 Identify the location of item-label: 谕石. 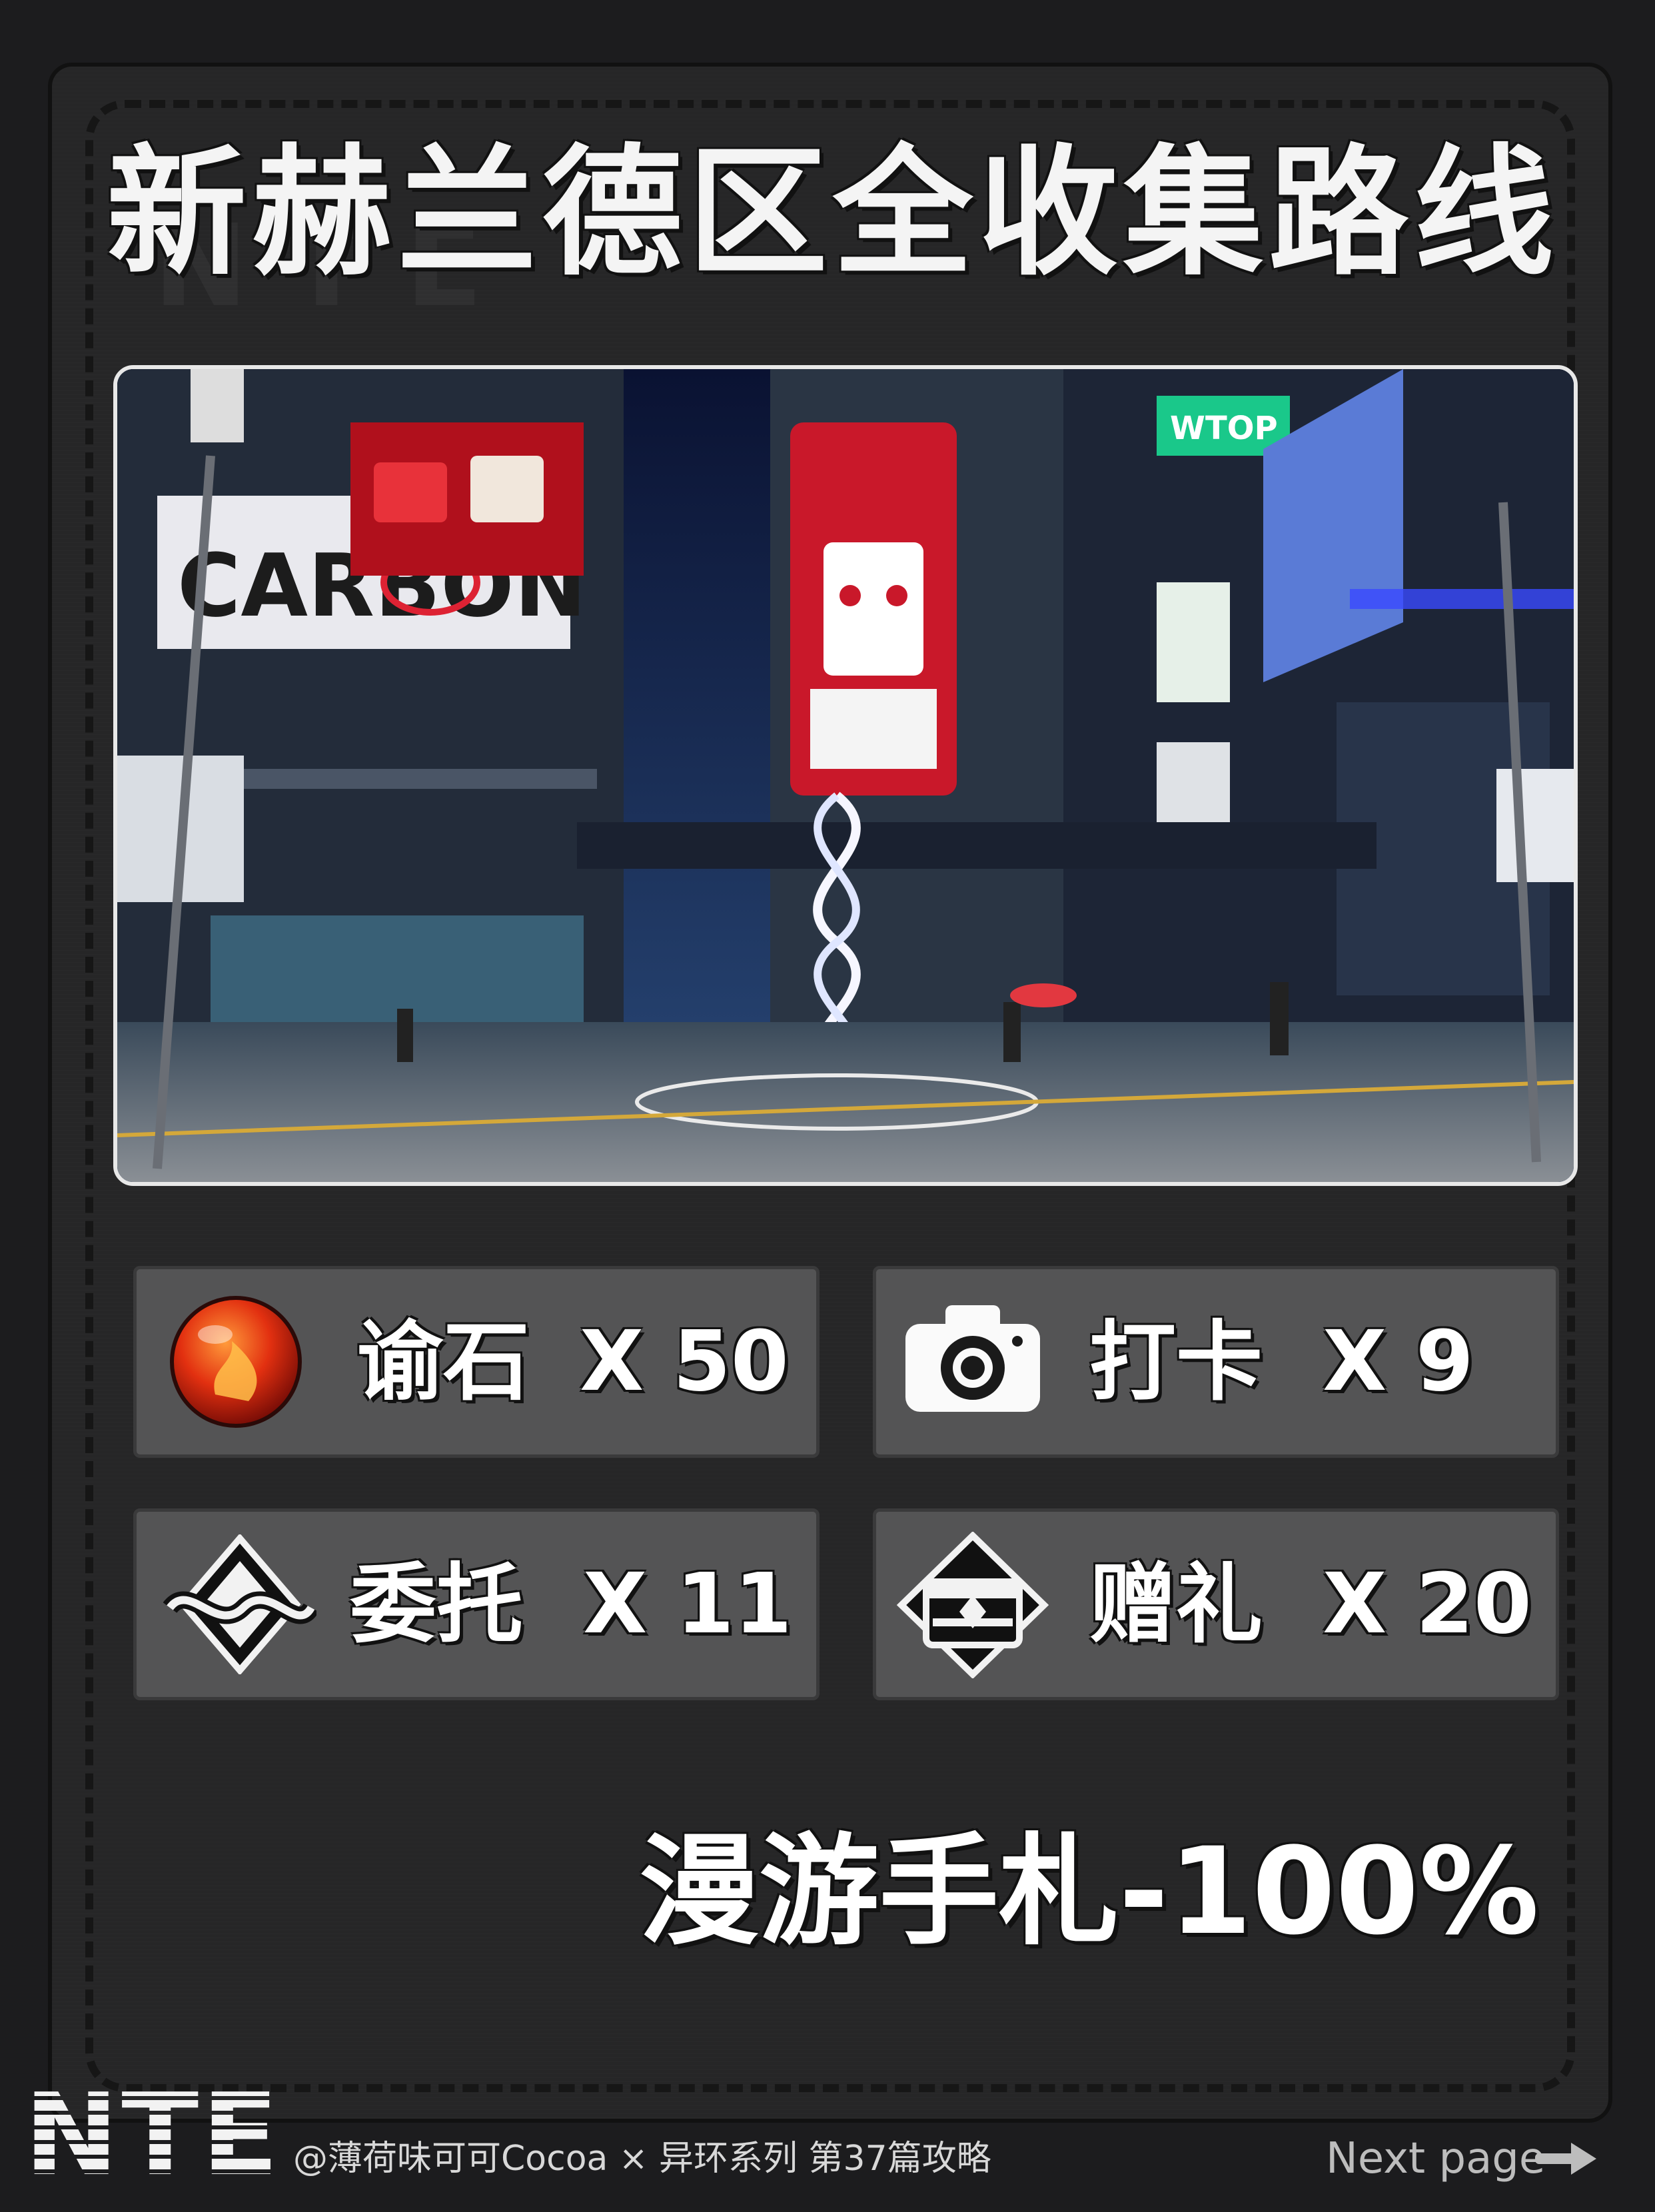
(443, 1361).